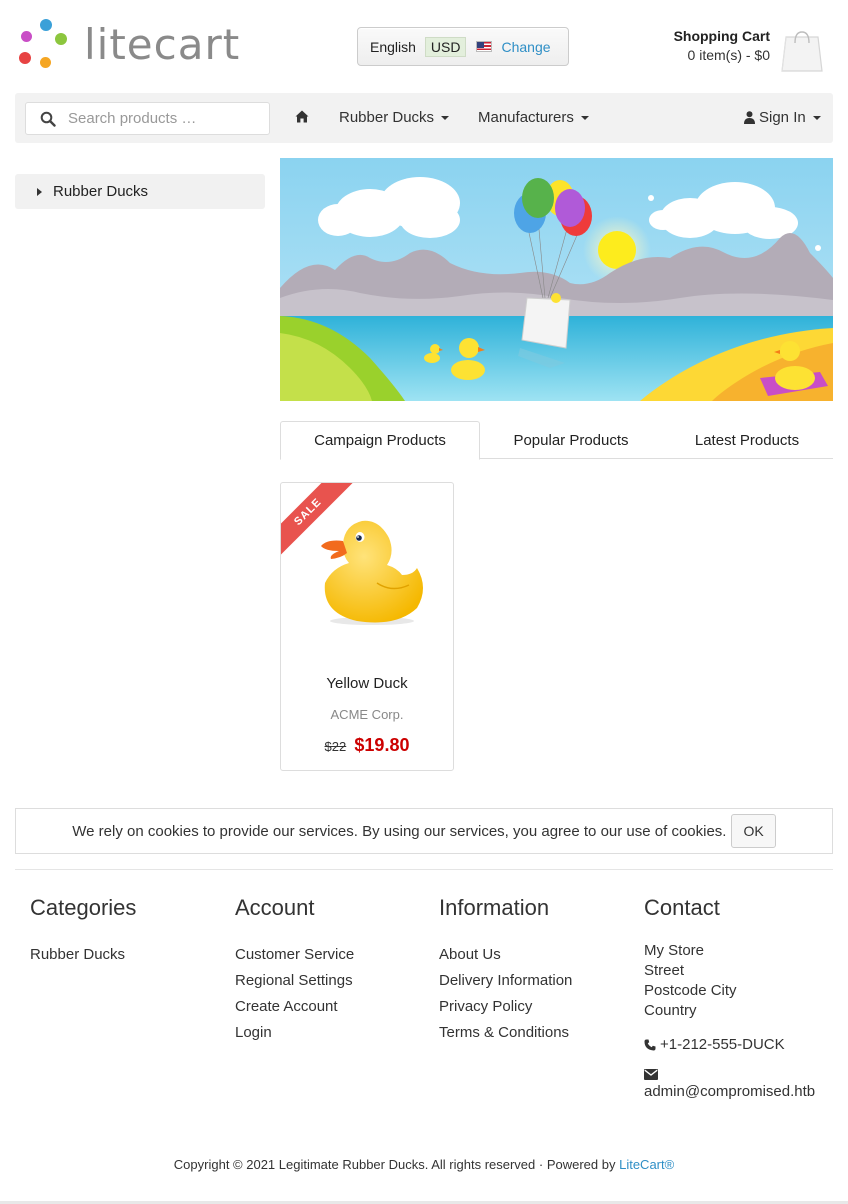 The image size is (848, 1204). I want to click on footer-link-rubber-ducks: Rubber Ducks, so click(83, 954).